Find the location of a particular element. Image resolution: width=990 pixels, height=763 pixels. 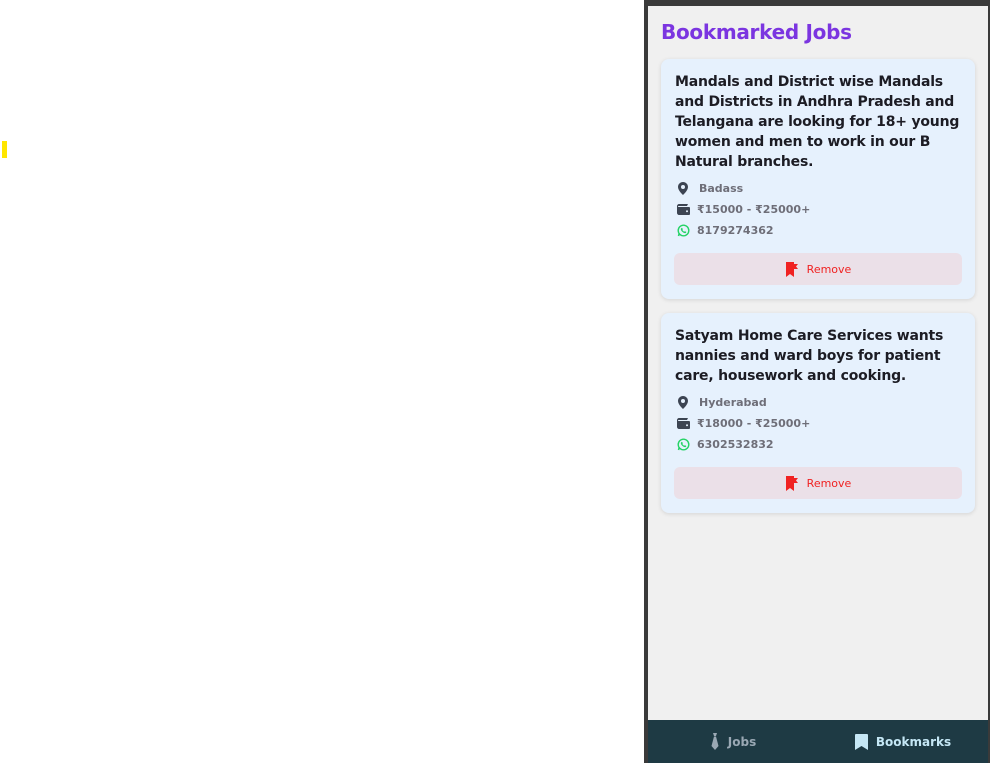

nav-tab-jobs: Jobs is located at coordinates (733, 741).